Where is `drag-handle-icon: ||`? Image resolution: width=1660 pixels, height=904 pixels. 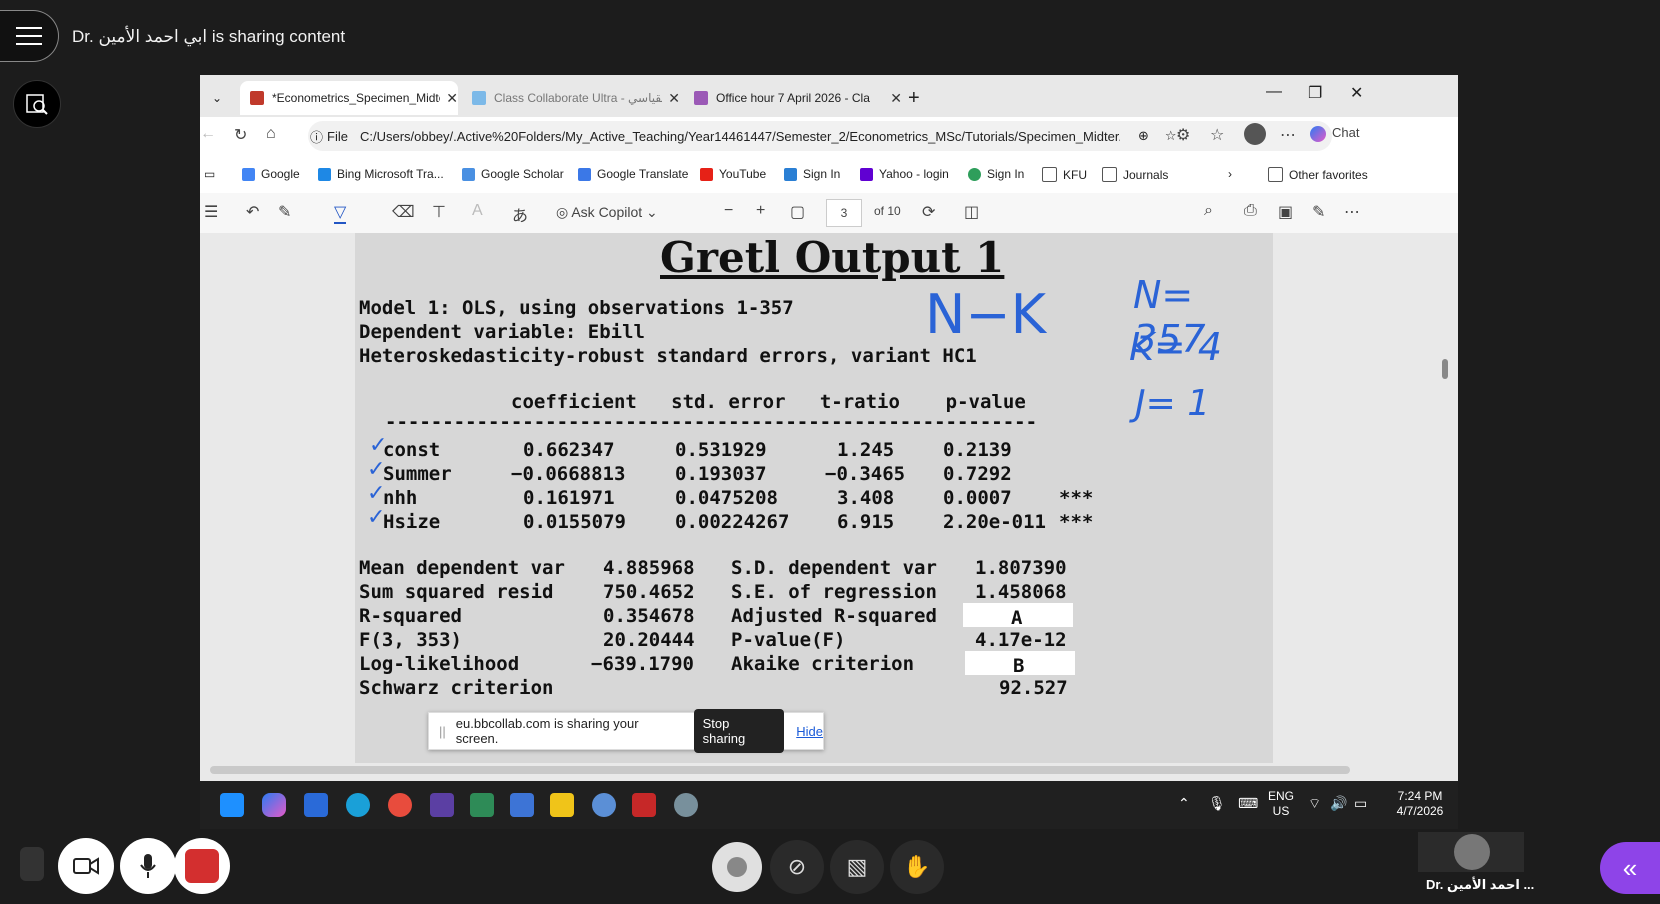 drag-handle-icon: || is located at coordinates (442, 731).